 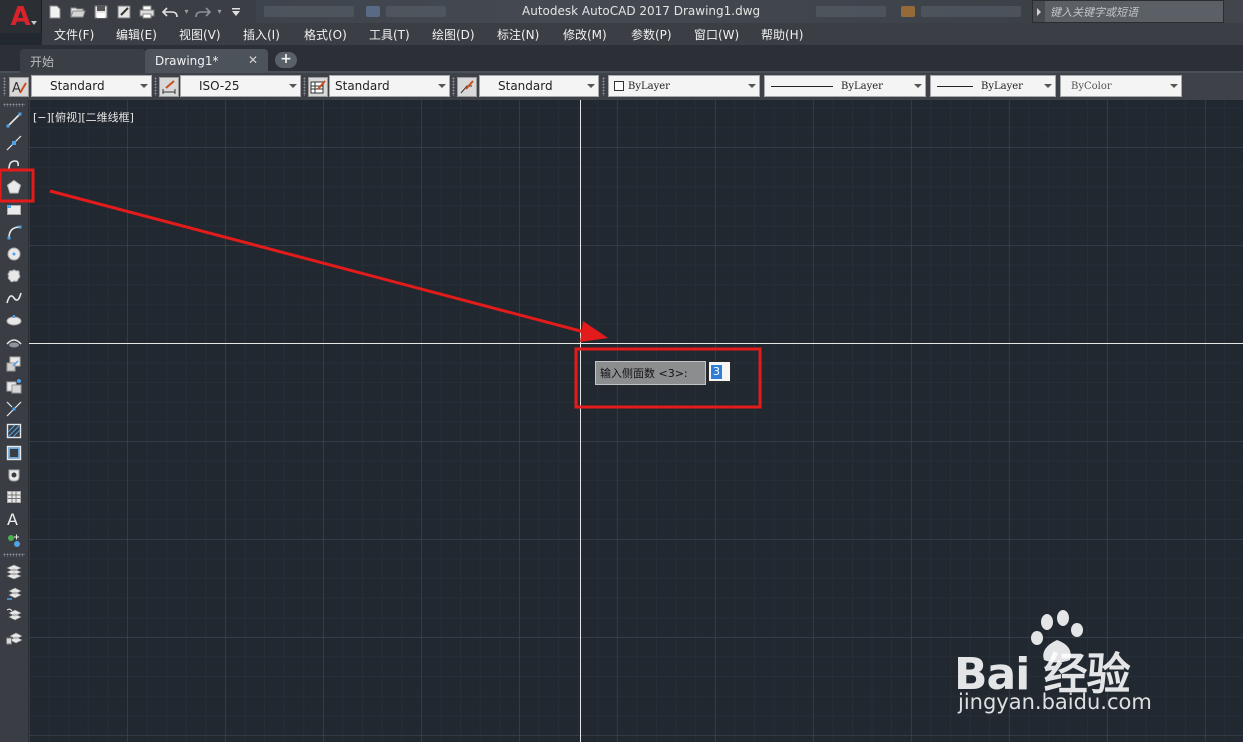 What do you see at coordinates (651, 34) in the screenshot?
I see `menu-parametric: 参数(P)` at bounding box center [651, 34].